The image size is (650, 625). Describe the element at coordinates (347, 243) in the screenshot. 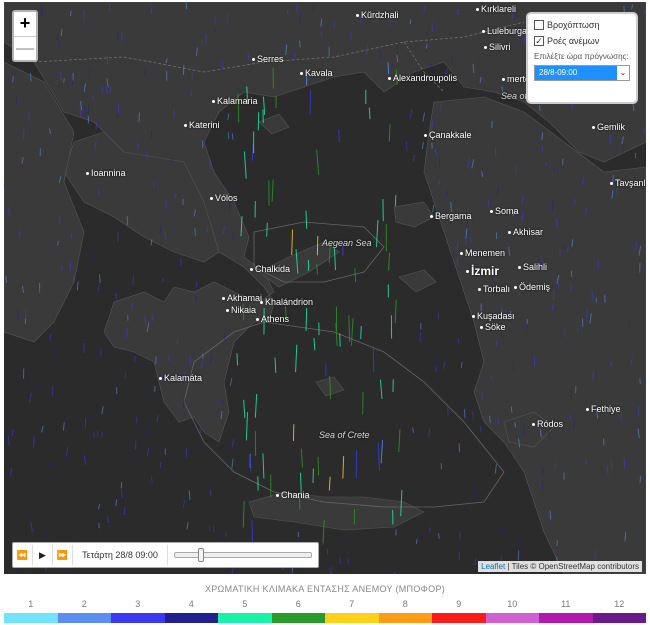

I see `sea-label-aegean: Aegean Sea` at that location.